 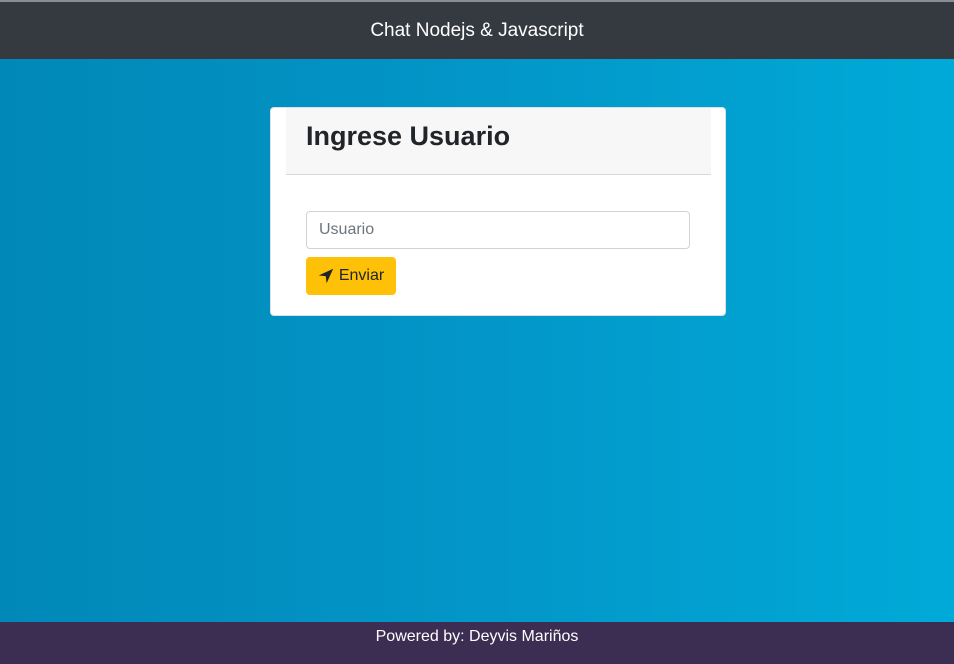 I want to click on username-input, so click(x=498, y=230).